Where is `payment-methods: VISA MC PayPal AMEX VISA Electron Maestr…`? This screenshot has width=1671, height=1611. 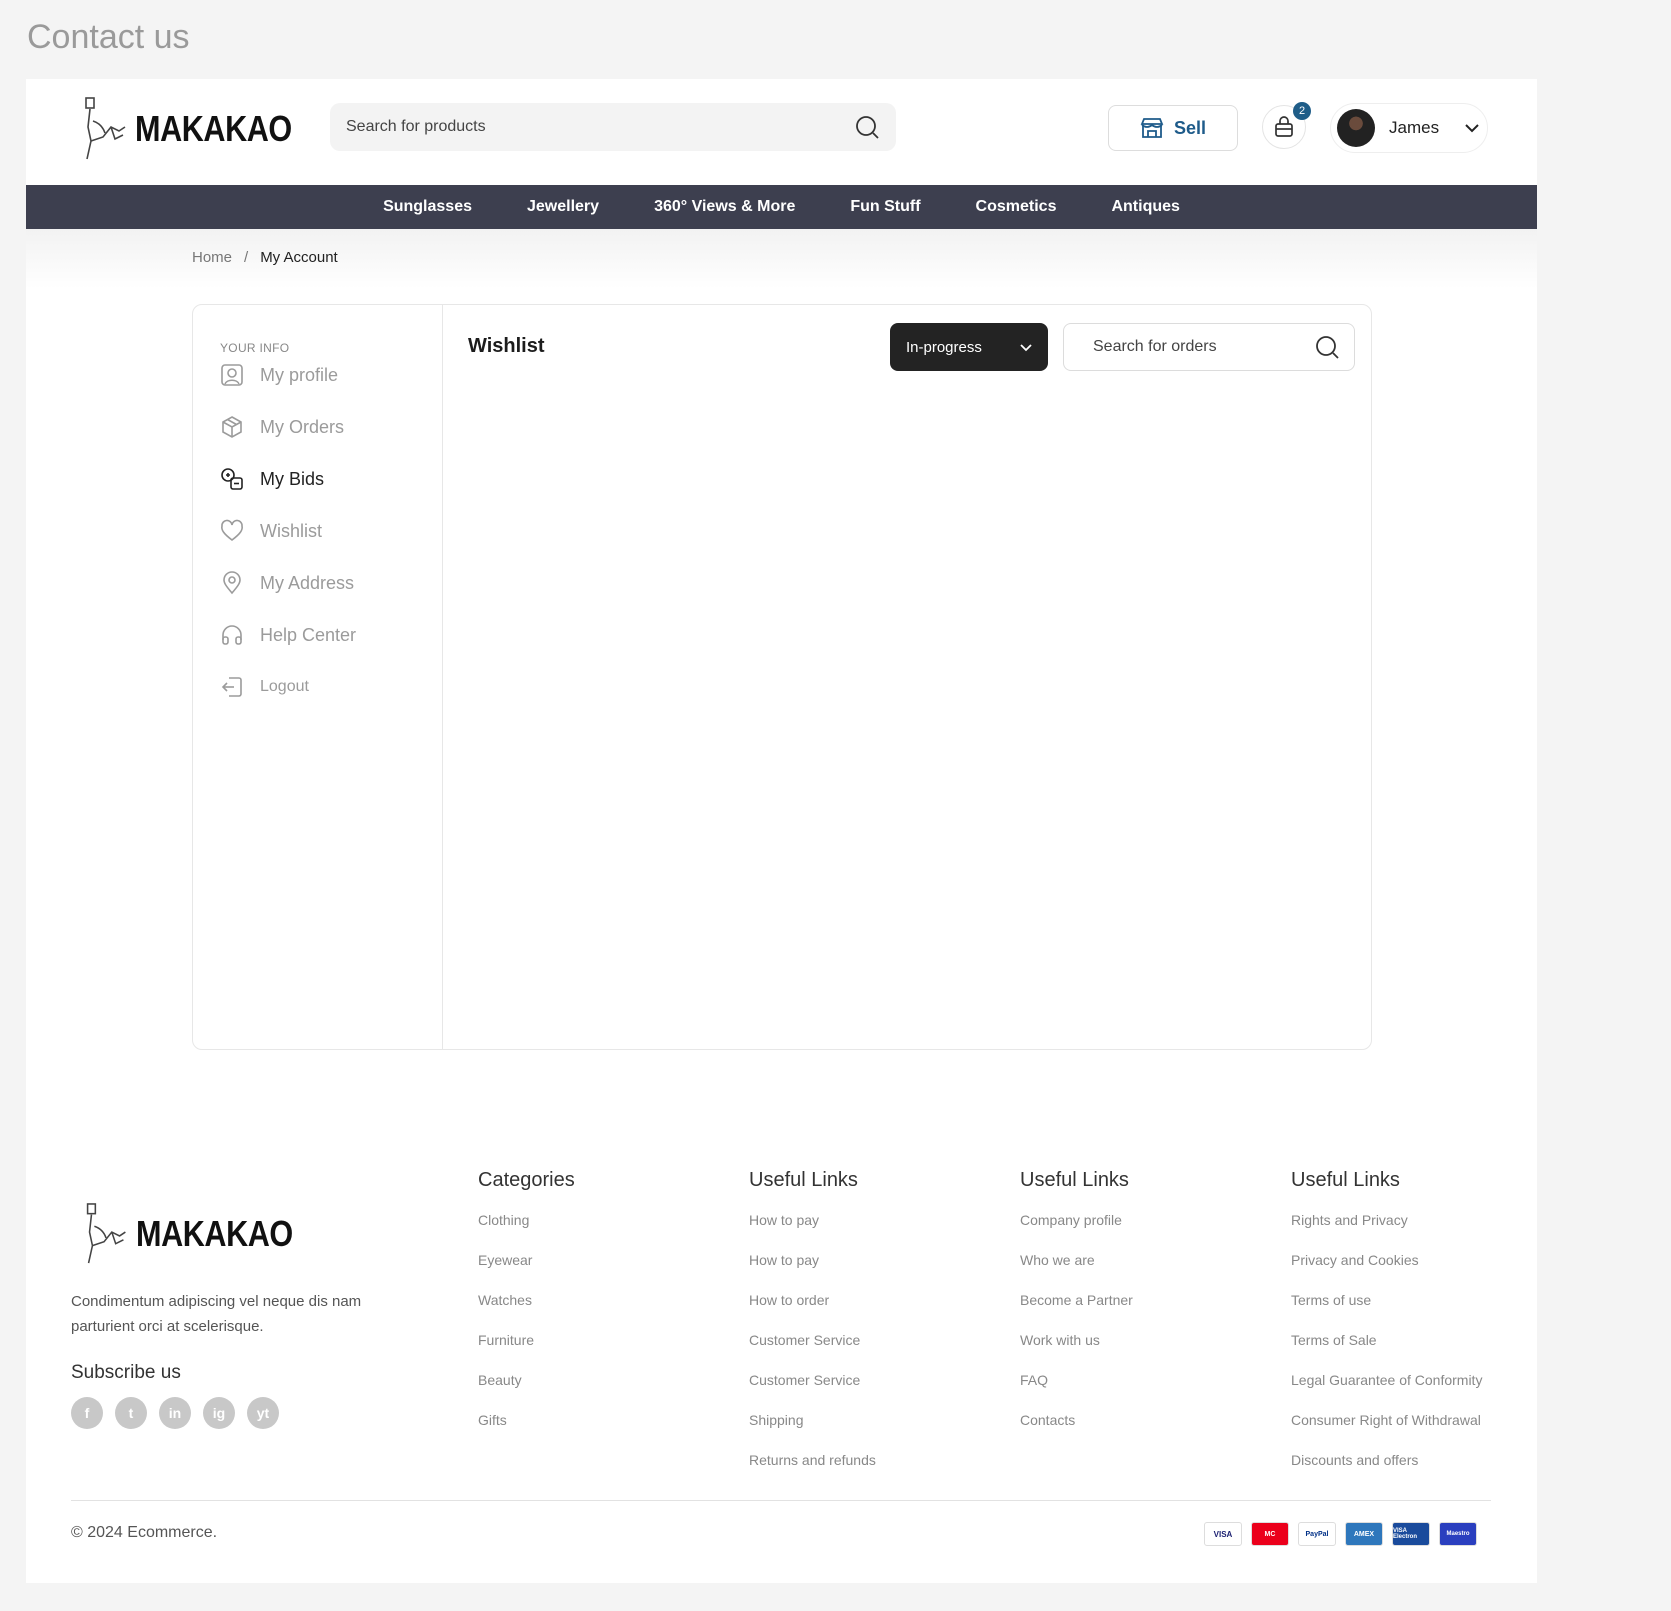 payment-methods: VISA MC PayPal AMEX VISA Electron Maestr… is located at coordinates (1340, 1534).